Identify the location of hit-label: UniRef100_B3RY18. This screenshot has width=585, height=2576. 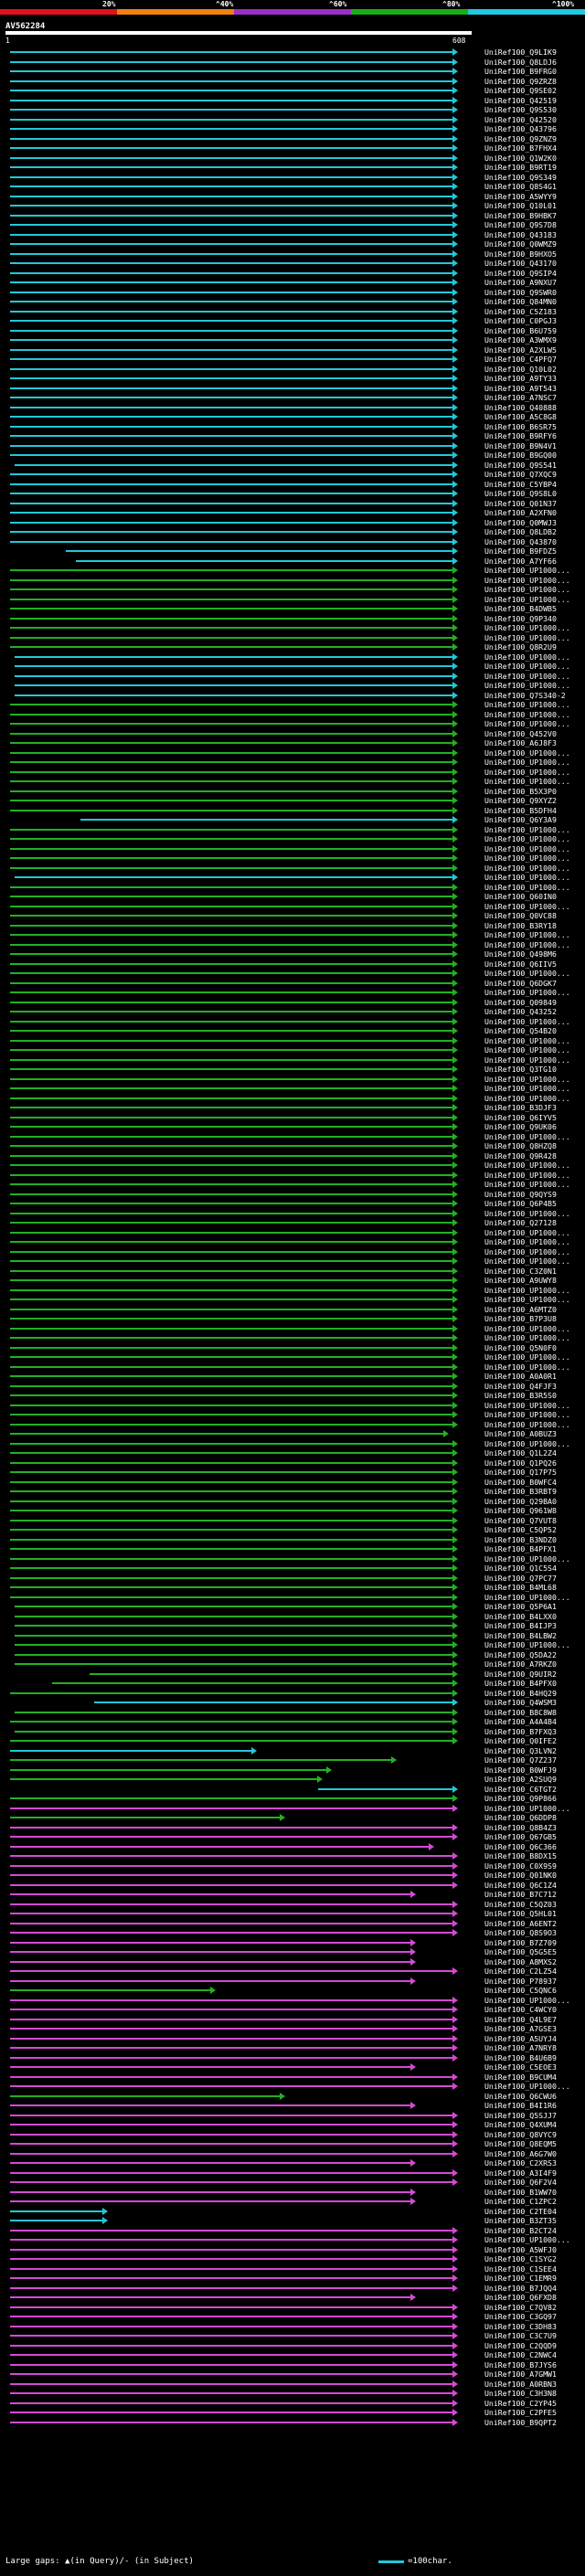
(534, 925).